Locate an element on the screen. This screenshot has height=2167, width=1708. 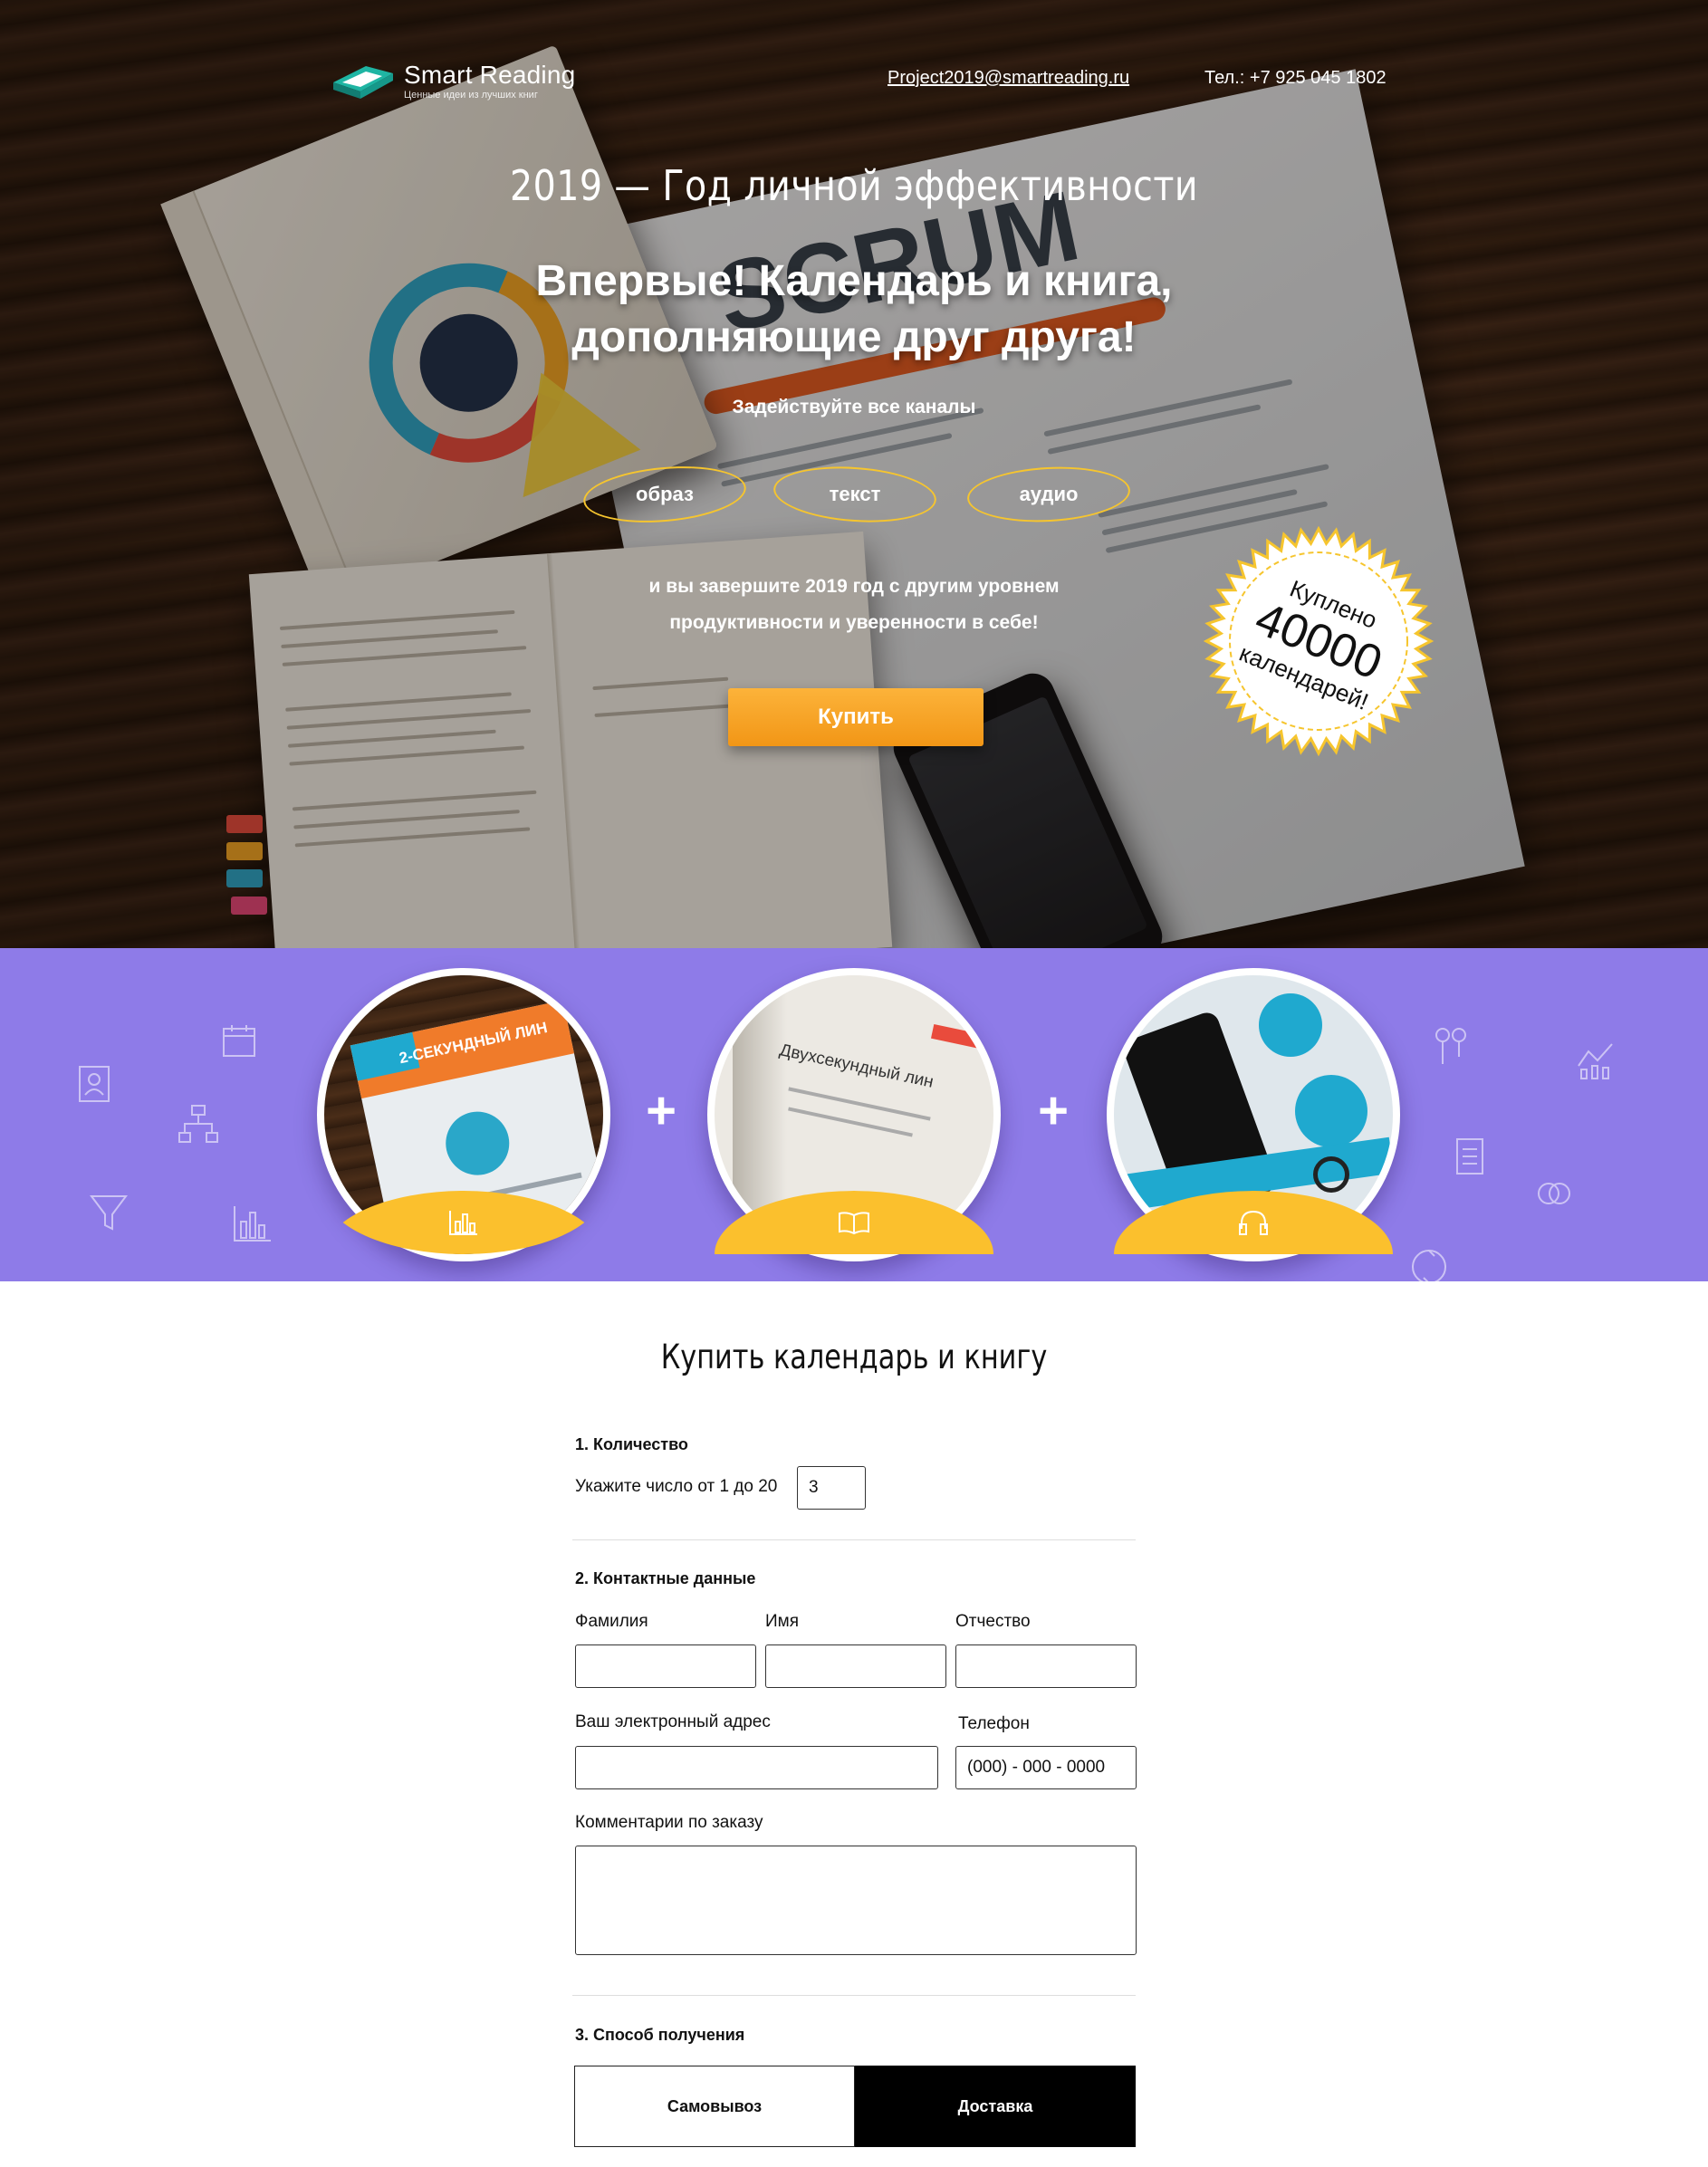
quantity-input: 3 is located at coordinates (831, 1488).